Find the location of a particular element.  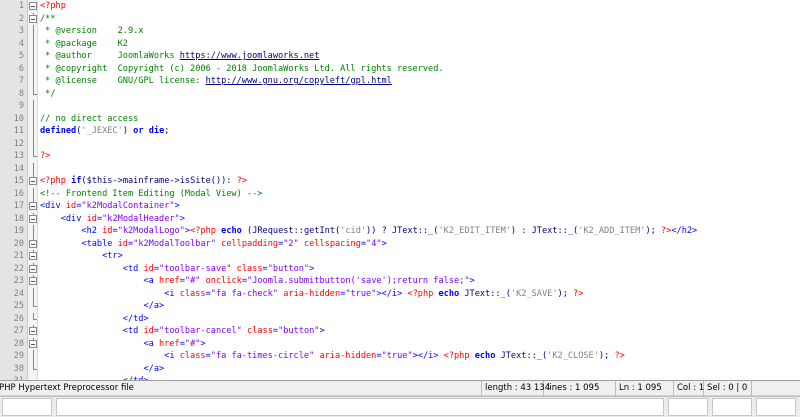

line-number: 21 is located at coordinates (18, 256).